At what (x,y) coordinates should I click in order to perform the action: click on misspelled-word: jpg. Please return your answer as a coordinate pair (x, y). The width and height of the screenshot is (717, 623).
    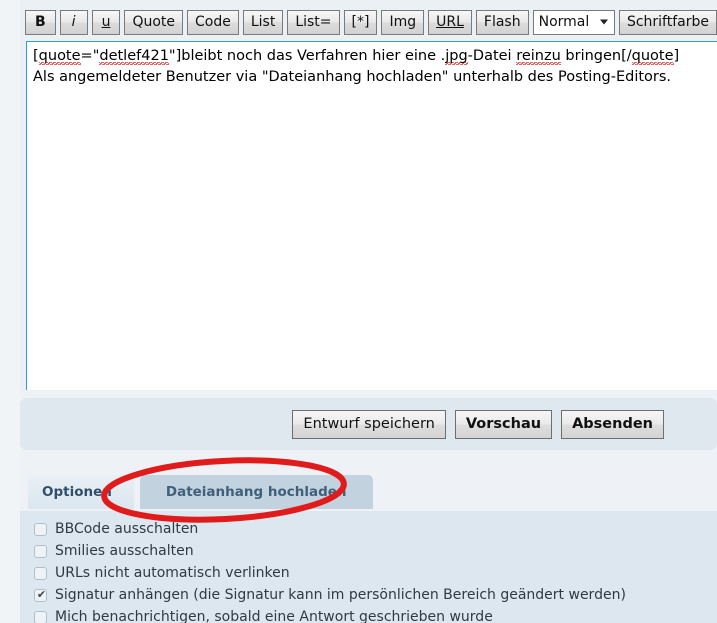
    Looking at the image, I should click on (456, 56).